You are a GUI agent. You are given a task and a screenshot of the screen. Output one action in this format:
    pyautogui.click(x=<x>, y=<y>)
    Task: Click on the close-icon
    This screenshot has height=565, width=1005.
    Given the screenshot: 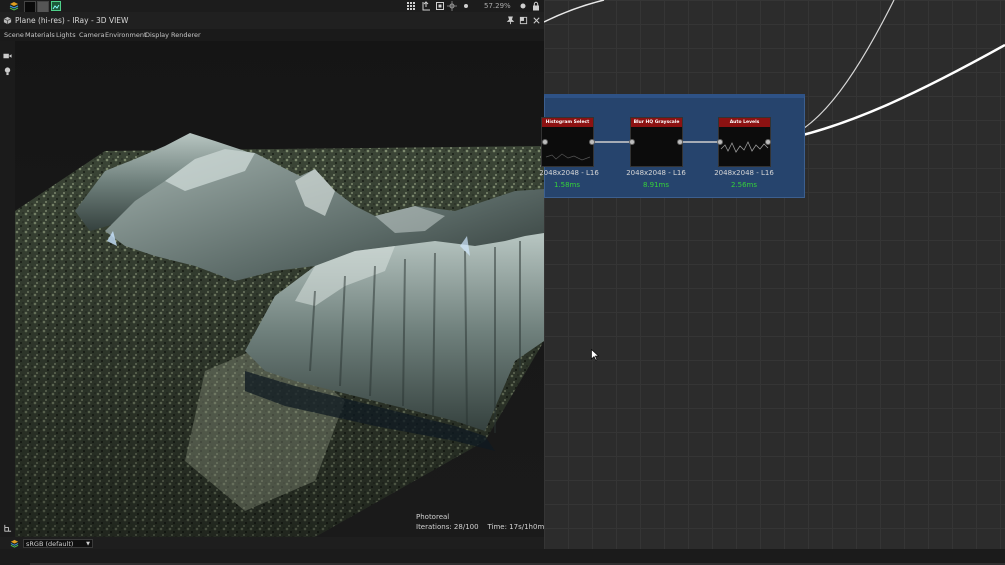 What is the action you would take?
    pyautogui.click(x=536, y=20)
    